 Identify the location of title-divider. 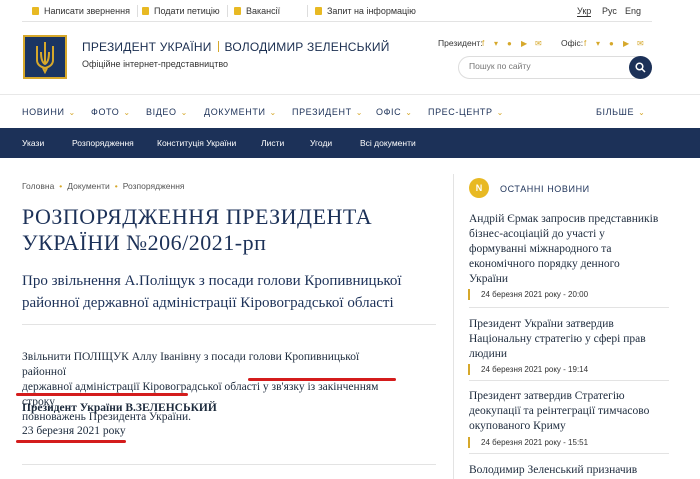
(218, 46).